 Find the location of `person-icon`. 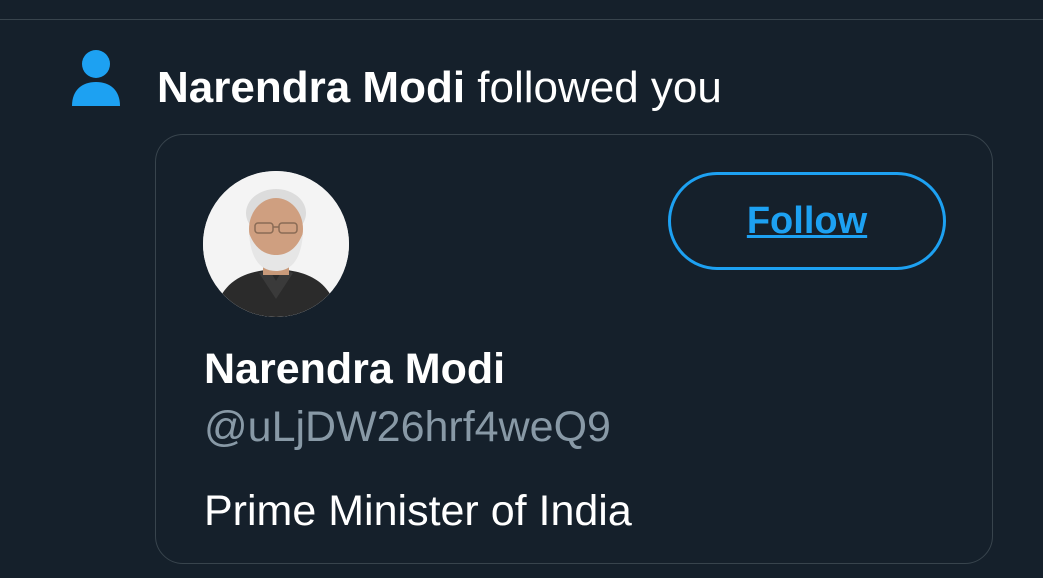

person-icon is located at coordinates (96, 78).